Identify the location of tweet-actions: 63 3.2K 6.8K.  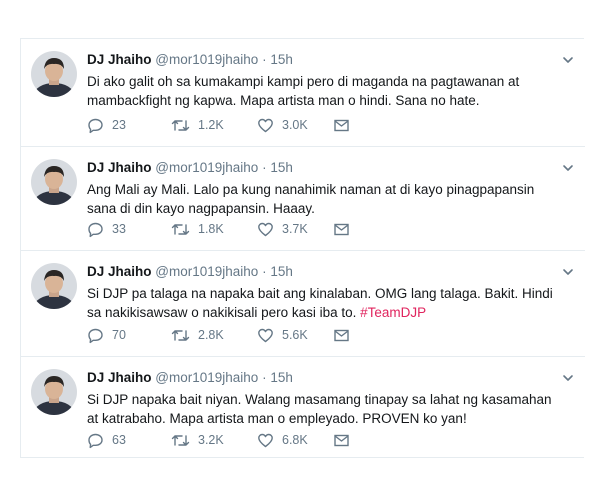
(237, 440).